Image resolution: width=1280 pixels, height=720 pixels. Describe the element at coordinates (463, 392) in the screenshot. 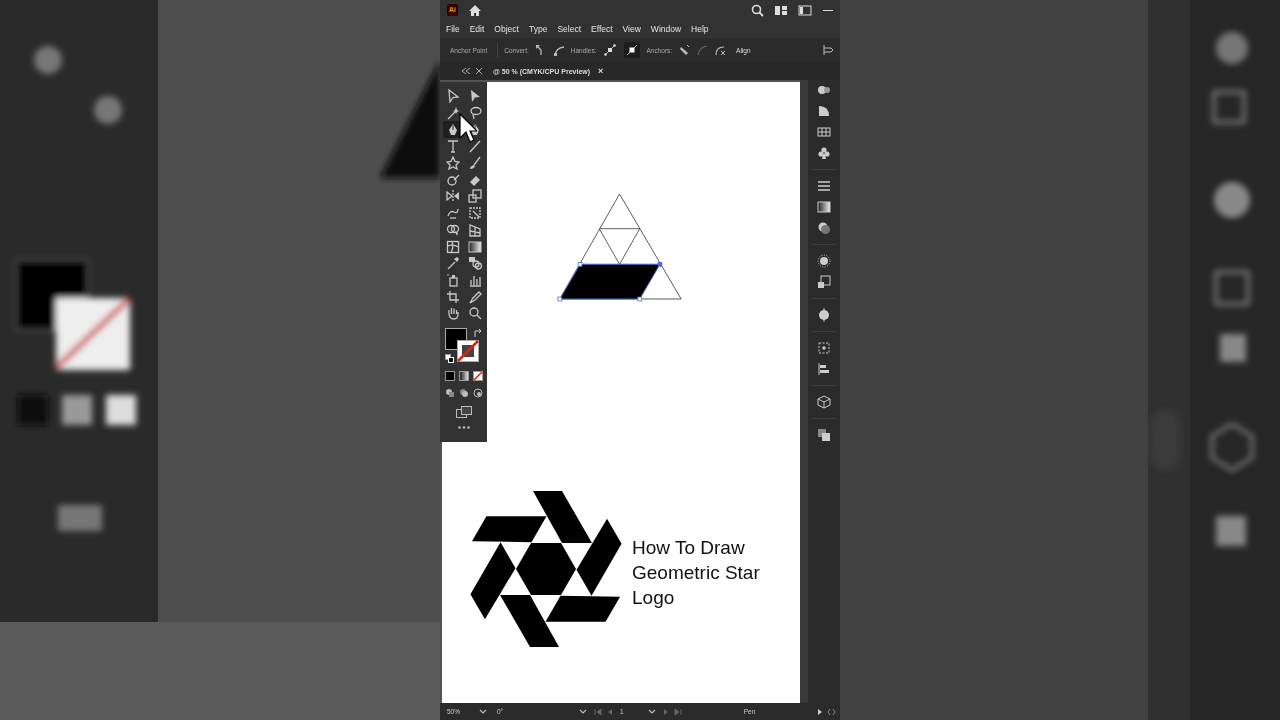

I see `draw-behind-icon` at that location.